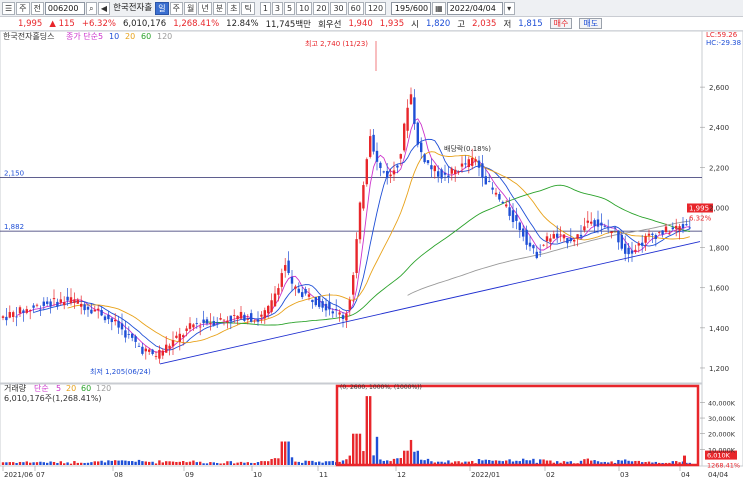 Image resolution: width=743 pixels, height=479 pixels. Describe the element at coordinates (360, 23) in the screenshot. I see `open-price: 1,940` at that location.